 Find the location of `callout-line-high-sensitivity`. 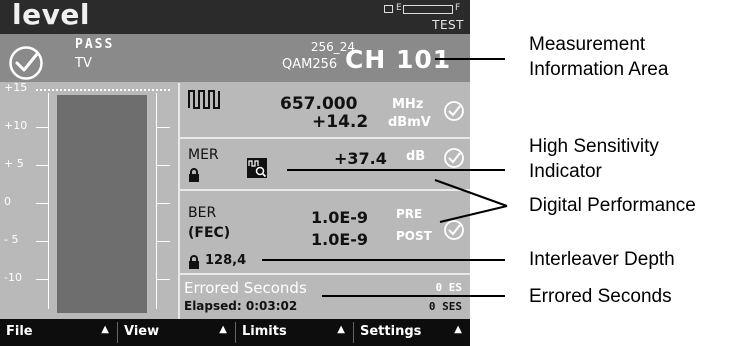

callout-line-high-sensitivity is located at coordinates (396, 170).